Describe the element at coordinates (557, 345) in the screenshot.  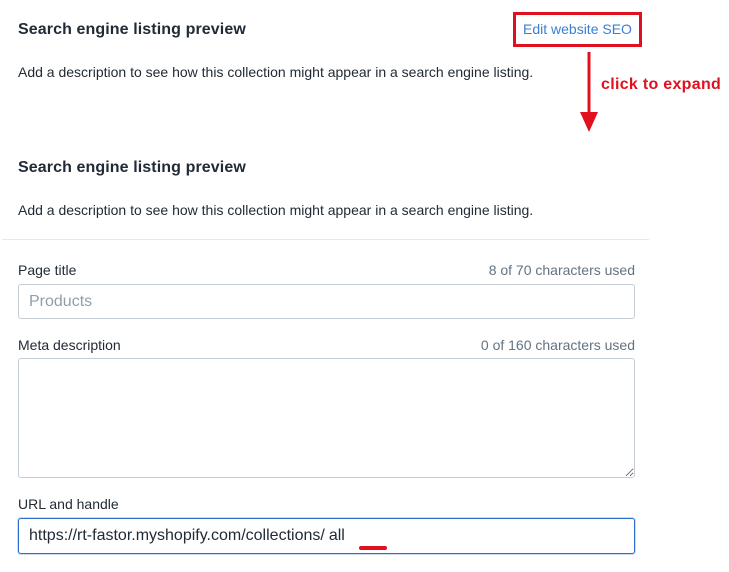
I see `meta-description-counter: 0 of 160 characters used` at that location.